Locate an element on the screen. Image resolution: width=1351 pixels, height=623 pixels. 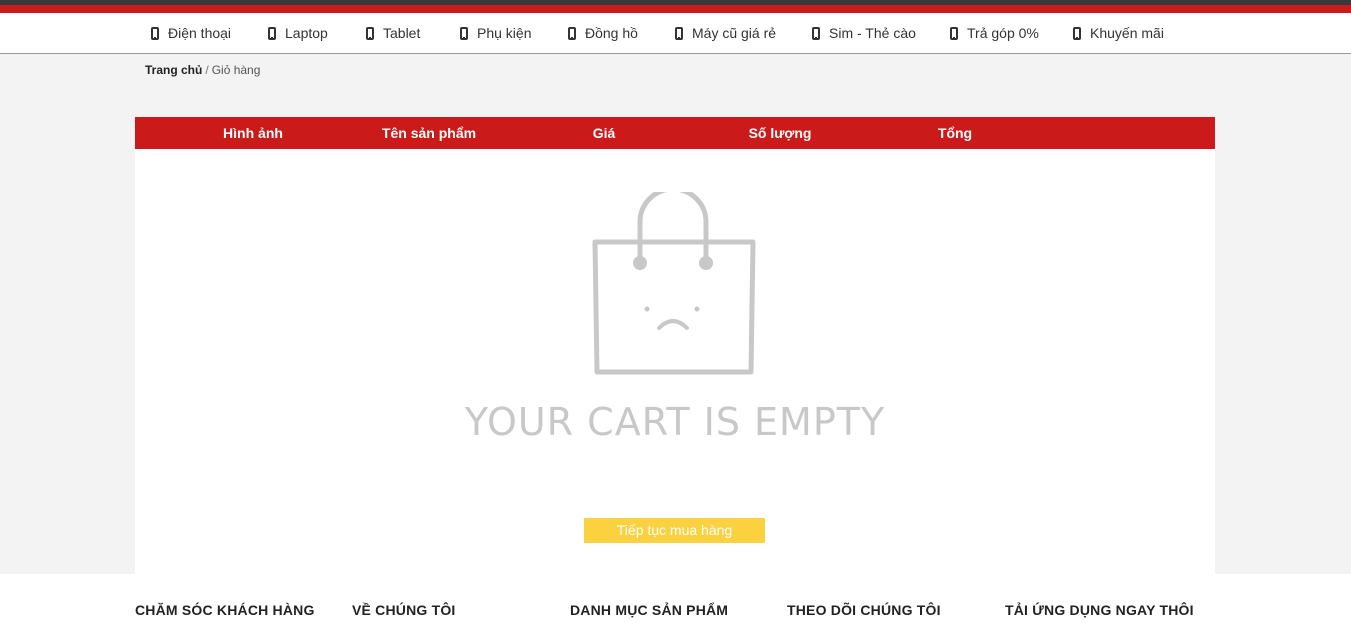
nav-item-khuyen-mai: Khuyến mãi is located at coordinates (1118, 33).